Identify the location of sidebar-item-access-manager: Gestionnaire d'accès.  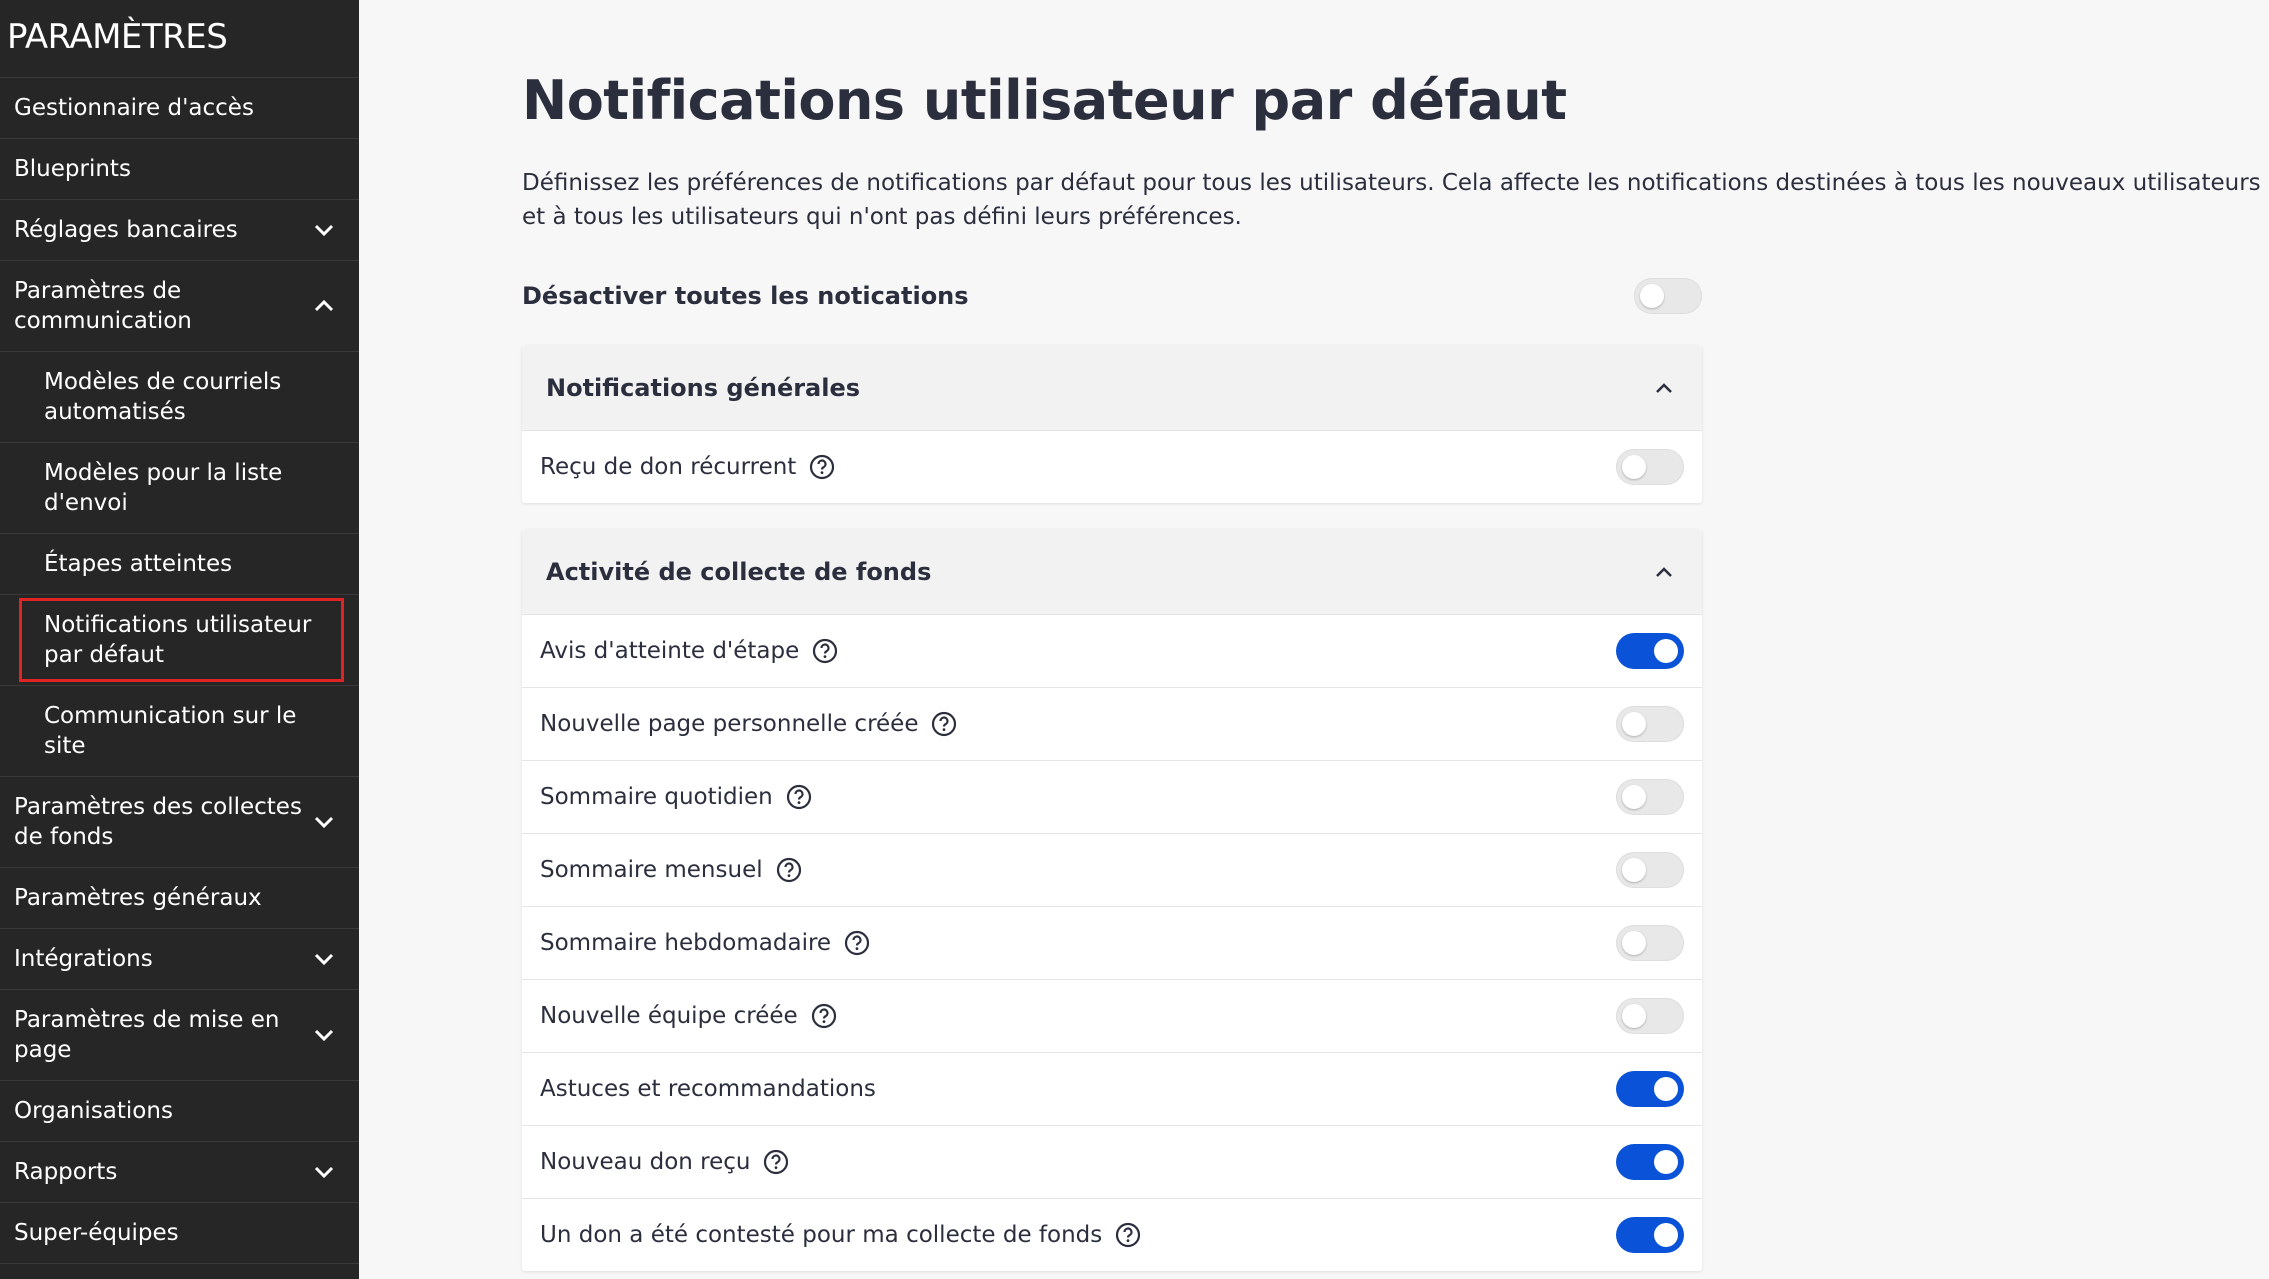
(179, 108).